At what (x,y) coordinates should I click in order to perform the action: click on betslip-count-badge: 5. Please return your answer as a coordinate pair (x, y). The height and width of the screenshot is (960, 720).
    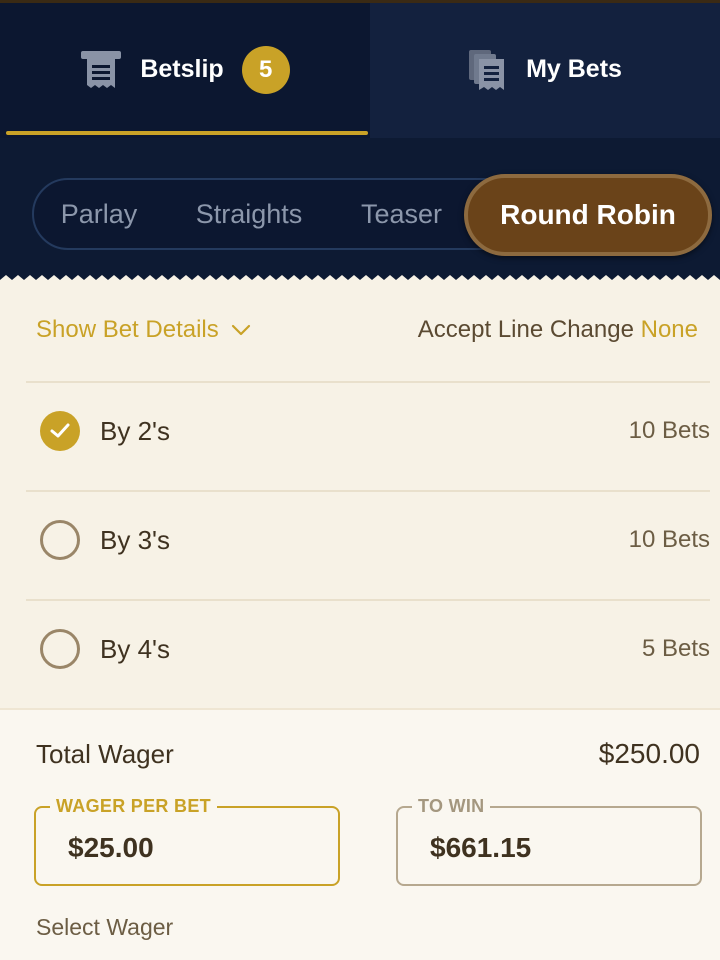
    Looking at the image, I should click on (265, 69).